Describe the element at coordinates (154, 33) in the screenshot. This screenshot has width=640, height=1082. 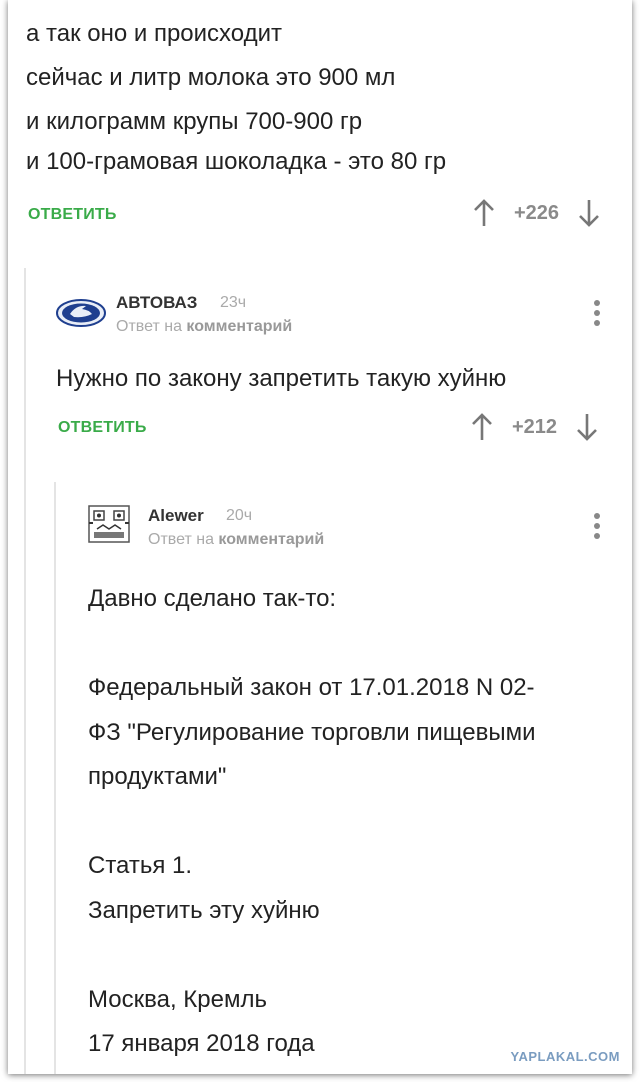
I see `comment-line: а так оно и происходит` at that location.